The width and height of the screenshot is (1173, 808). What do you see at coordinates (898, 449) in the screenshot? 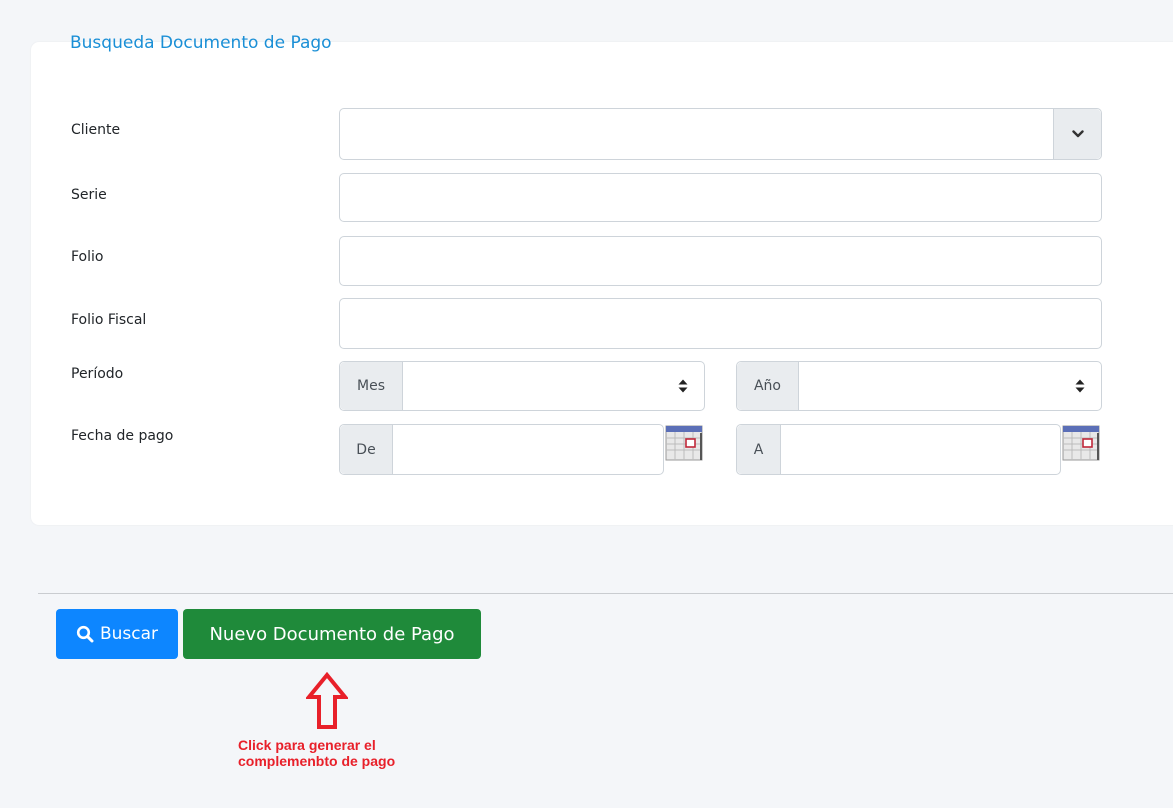
I see `fecha-a-input: A` at bounding box center [898, 449].